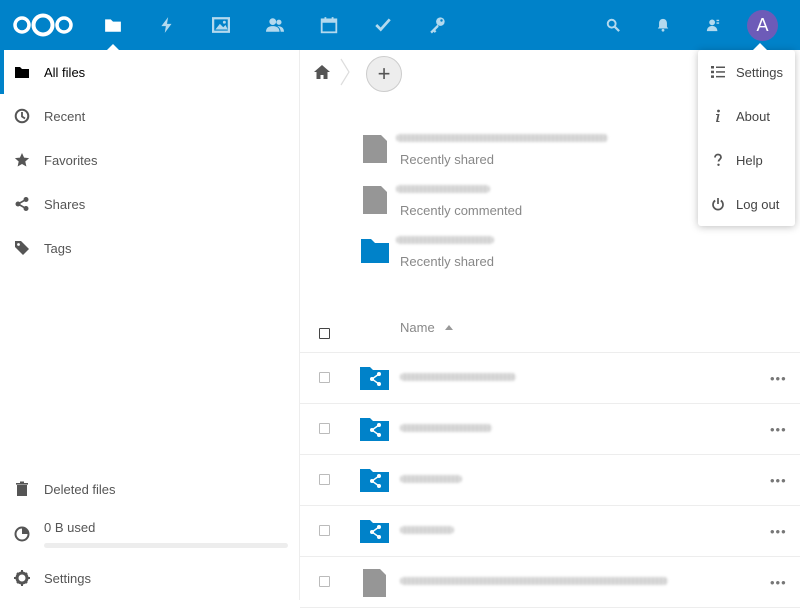  I want to click on trash-icon, so click(22, 489).